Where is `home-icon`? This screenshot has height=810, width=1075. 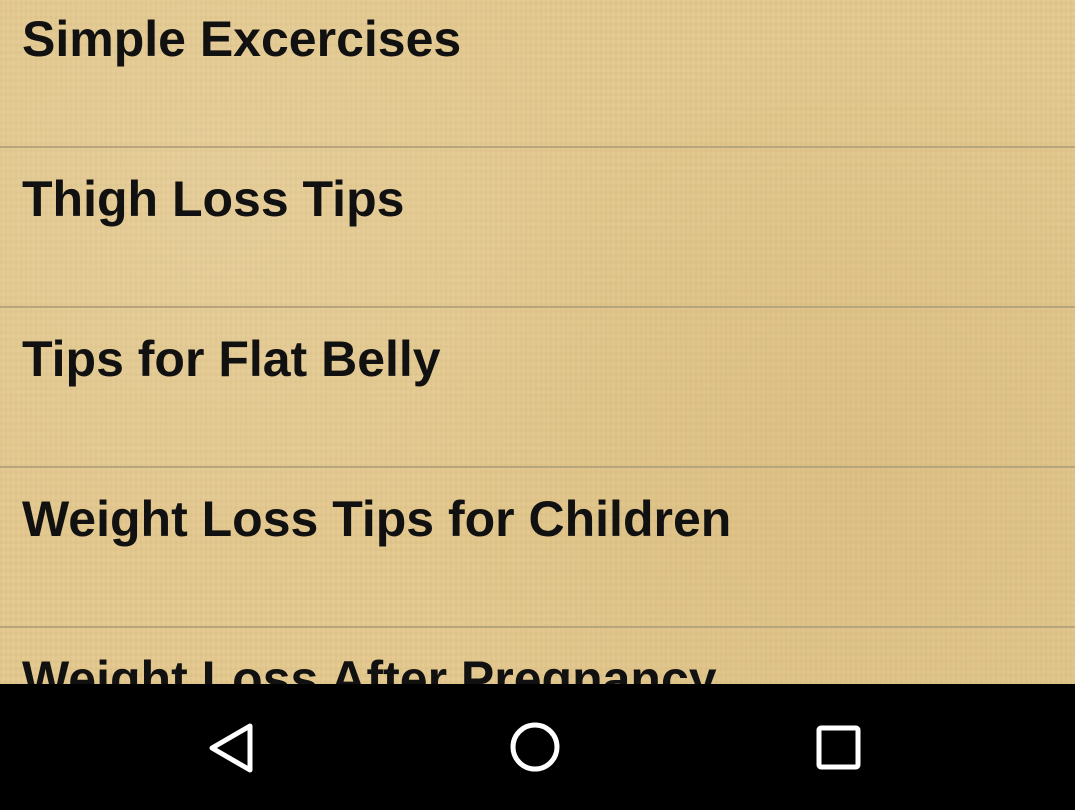
home-icon is located at coordinates (535, 747).